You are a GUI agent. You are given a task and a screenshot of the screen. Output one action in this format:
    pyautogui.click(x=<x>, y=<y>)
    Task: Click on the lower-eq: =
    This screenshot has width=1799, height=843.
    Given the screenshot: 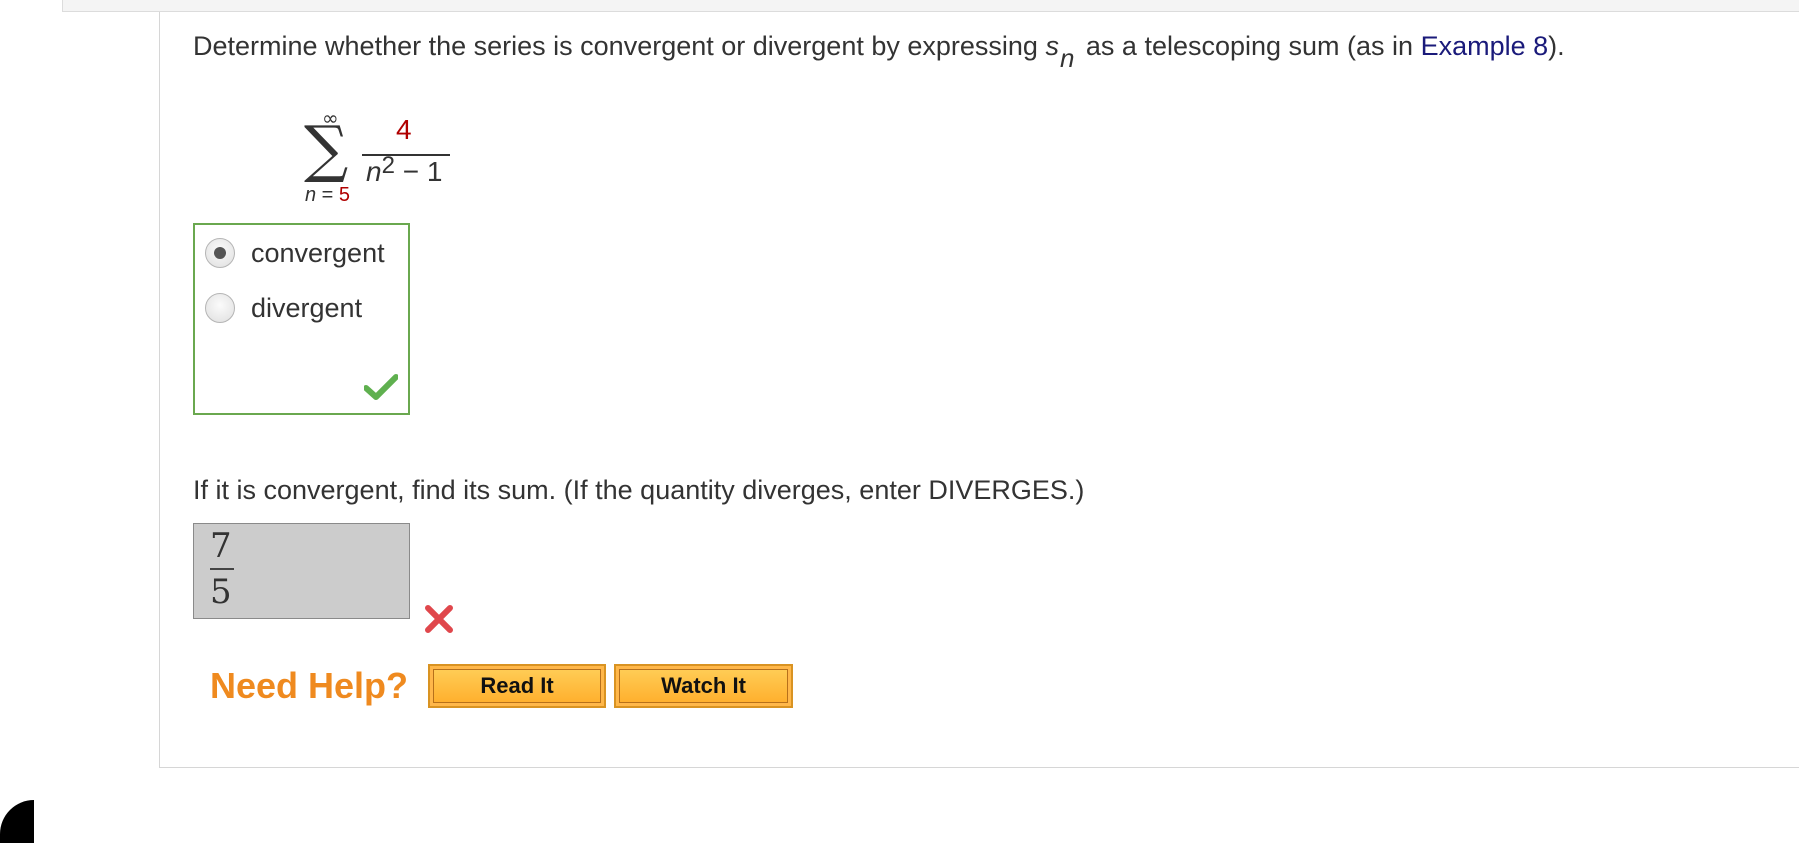 What is the action you would take?
    pyautogui.click(x=327, y=195)
    